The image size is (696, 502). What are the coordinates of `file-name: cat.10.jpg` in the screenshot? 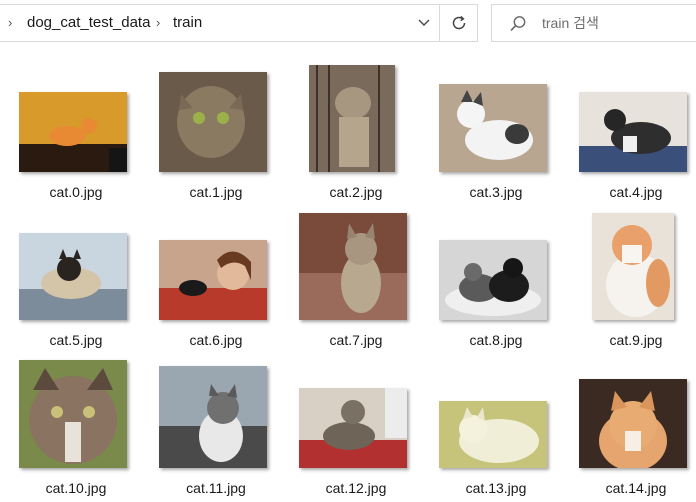 It's located at (76, 488).